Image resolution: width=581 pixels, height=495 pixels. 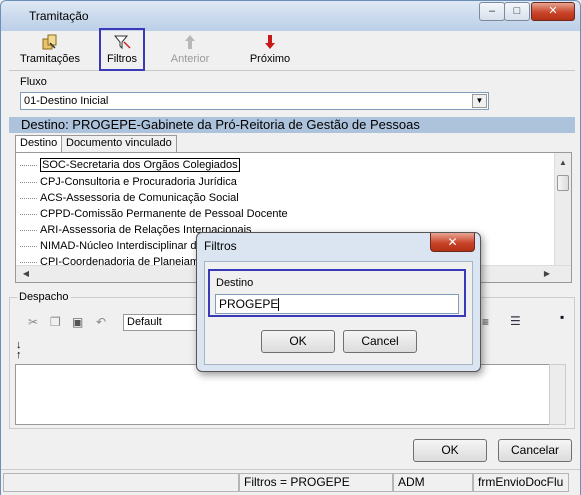 What do you see at coordinates (515, 321) in the screenshot?
I see `list-icon: ☰` at bounding box center [515, 321].